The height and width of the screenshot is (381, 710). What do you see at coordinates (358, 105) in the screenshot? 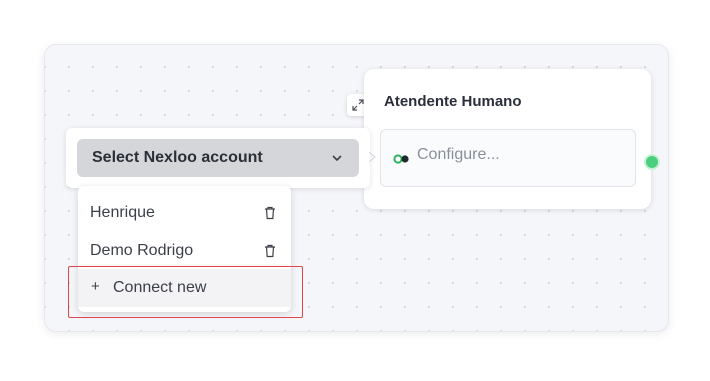
I see `expand-icon` at bounding box center [358, 105].